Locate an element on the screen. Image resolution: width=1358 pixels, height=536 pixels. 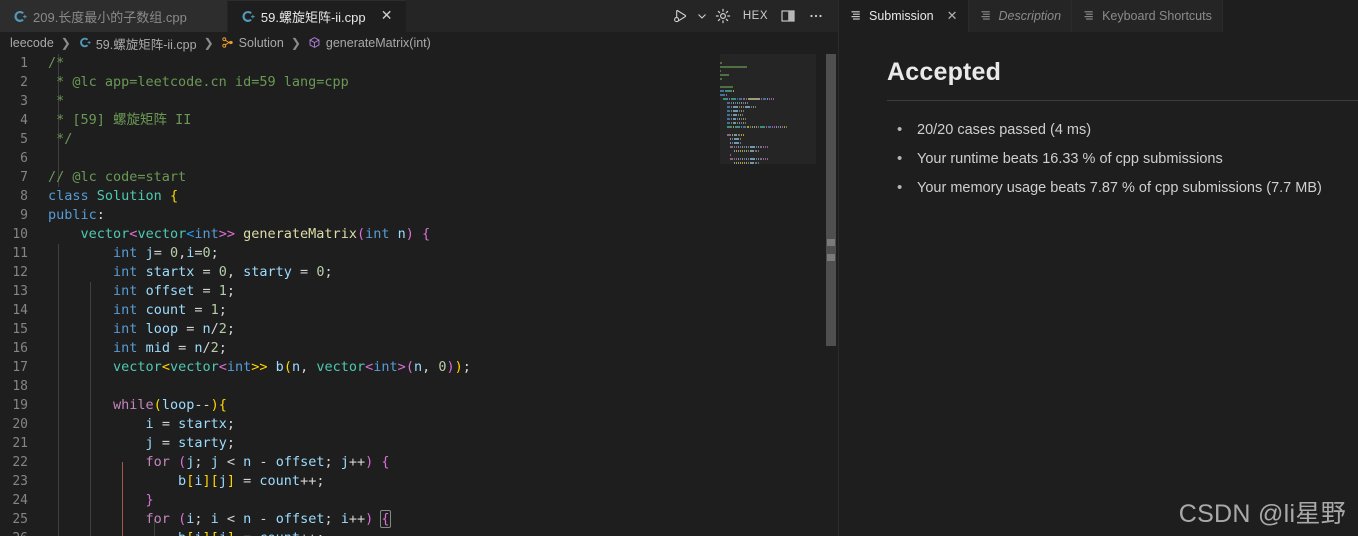
code-line: 12 int startx = 0, starty = 0; is located at coordinates (419, 272).